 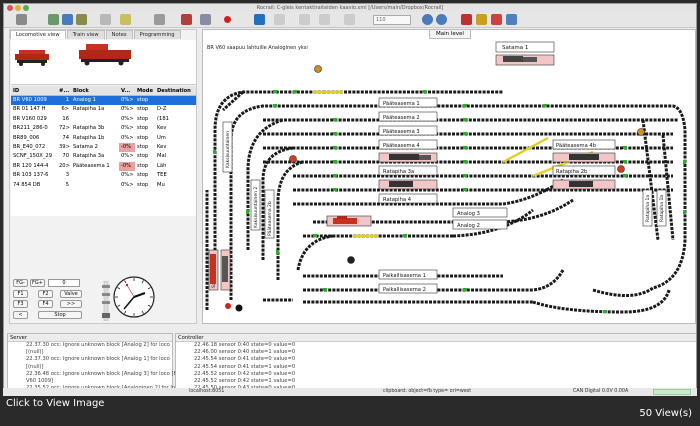 I want to click on table-row: BR211_286-0 72> Ratapiha 3b 0%> stop Kev, so click(x=103, y=128).